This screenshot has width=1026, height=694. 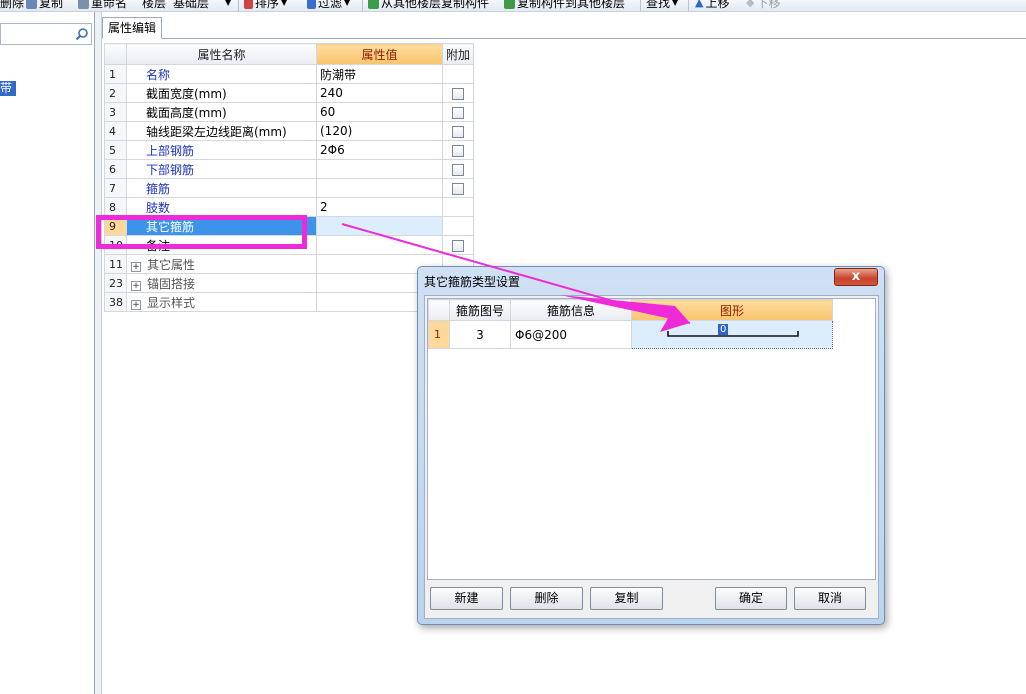 What do you see at coordinates (379, 93) in the screenshot?
I see `property-value-cell: 240` at bounding box center [379, 93].